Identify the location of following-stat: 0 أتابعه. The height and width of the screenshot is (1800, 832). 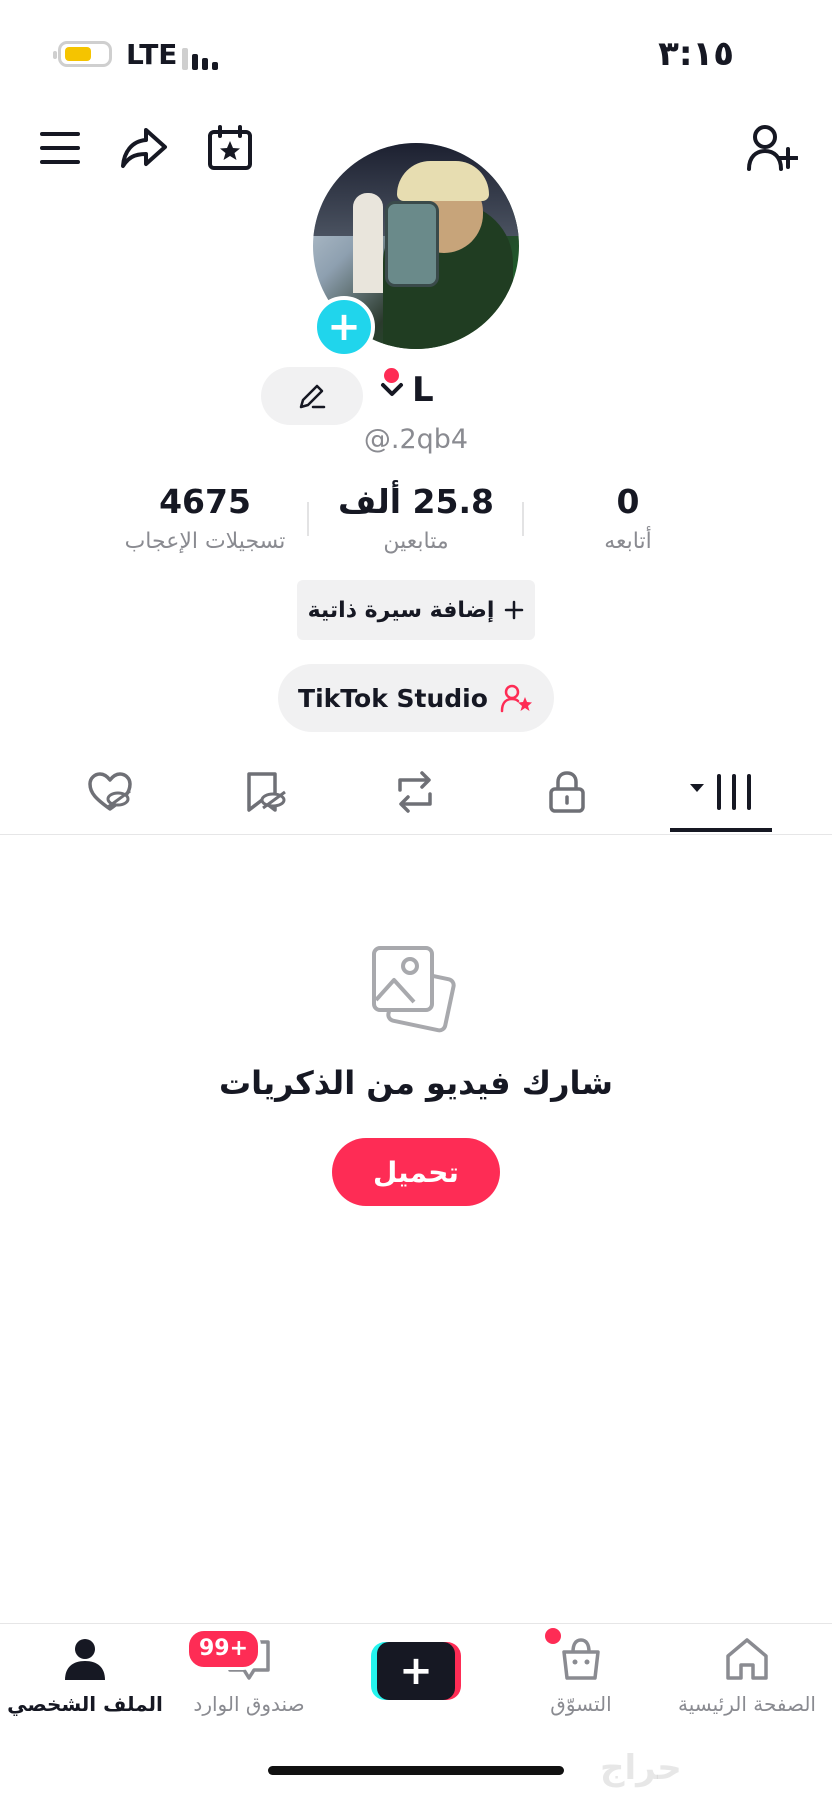
(628, 518).